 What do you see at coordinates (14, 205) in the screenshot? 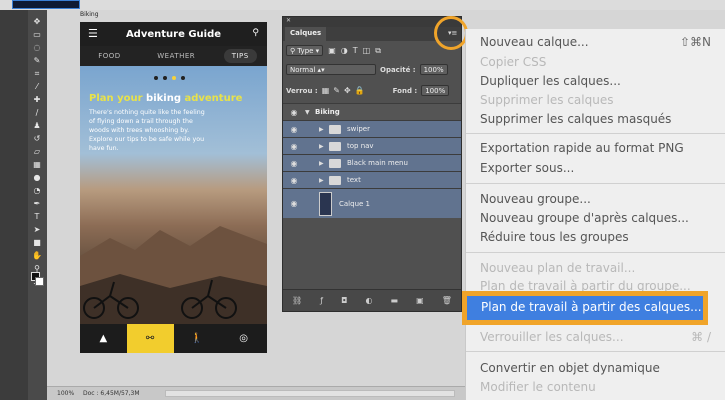
I see `tools-panel-gutter` at bounding box center [14, 205].